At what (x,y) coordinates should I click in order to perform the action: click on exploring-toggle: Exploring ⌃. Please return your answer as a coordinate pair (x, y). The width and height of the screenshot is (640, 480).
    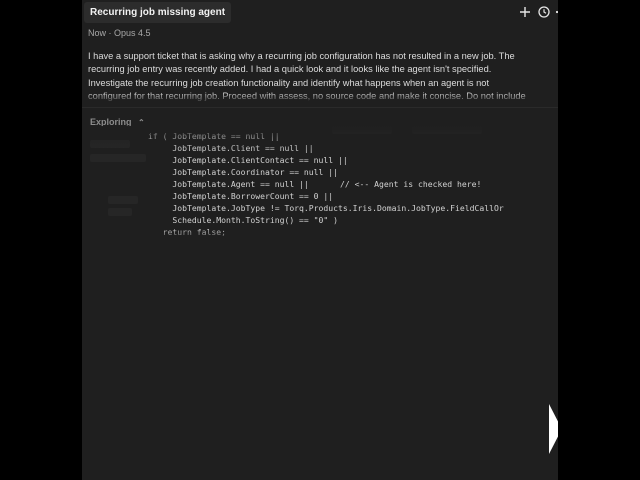
    Looking at the image, I should click on (117, 122).